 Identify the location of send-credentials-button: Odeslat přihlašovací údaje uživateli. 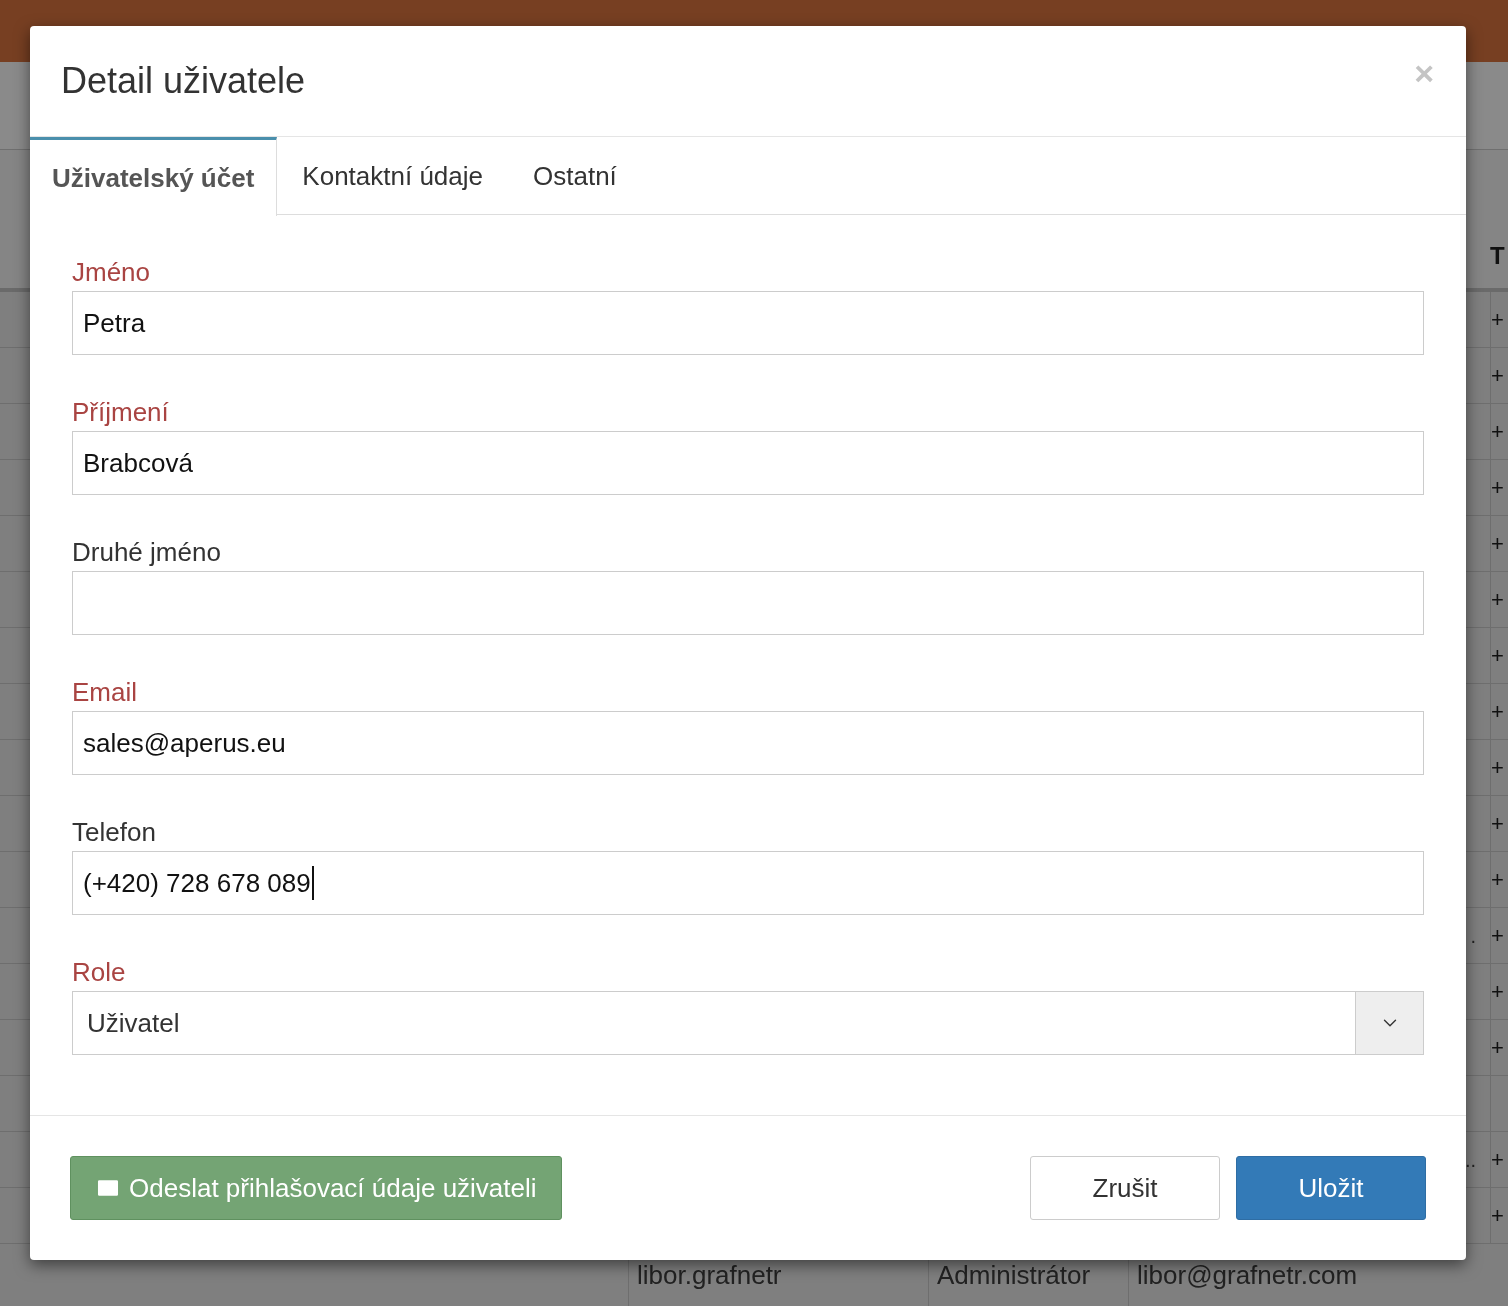
(316, 1188).